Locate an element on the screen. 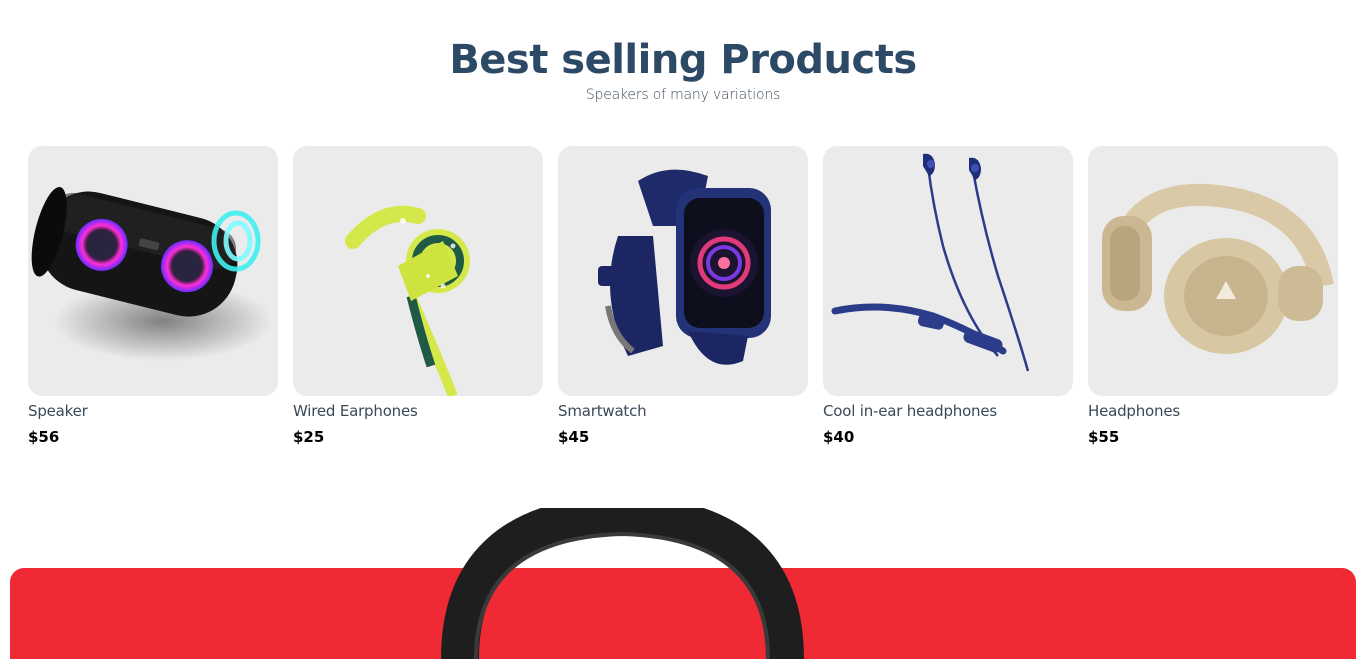 The width and height of the screenshot is (1366, 659). product-image-wired-earphones is located at coordinates (418, 271).